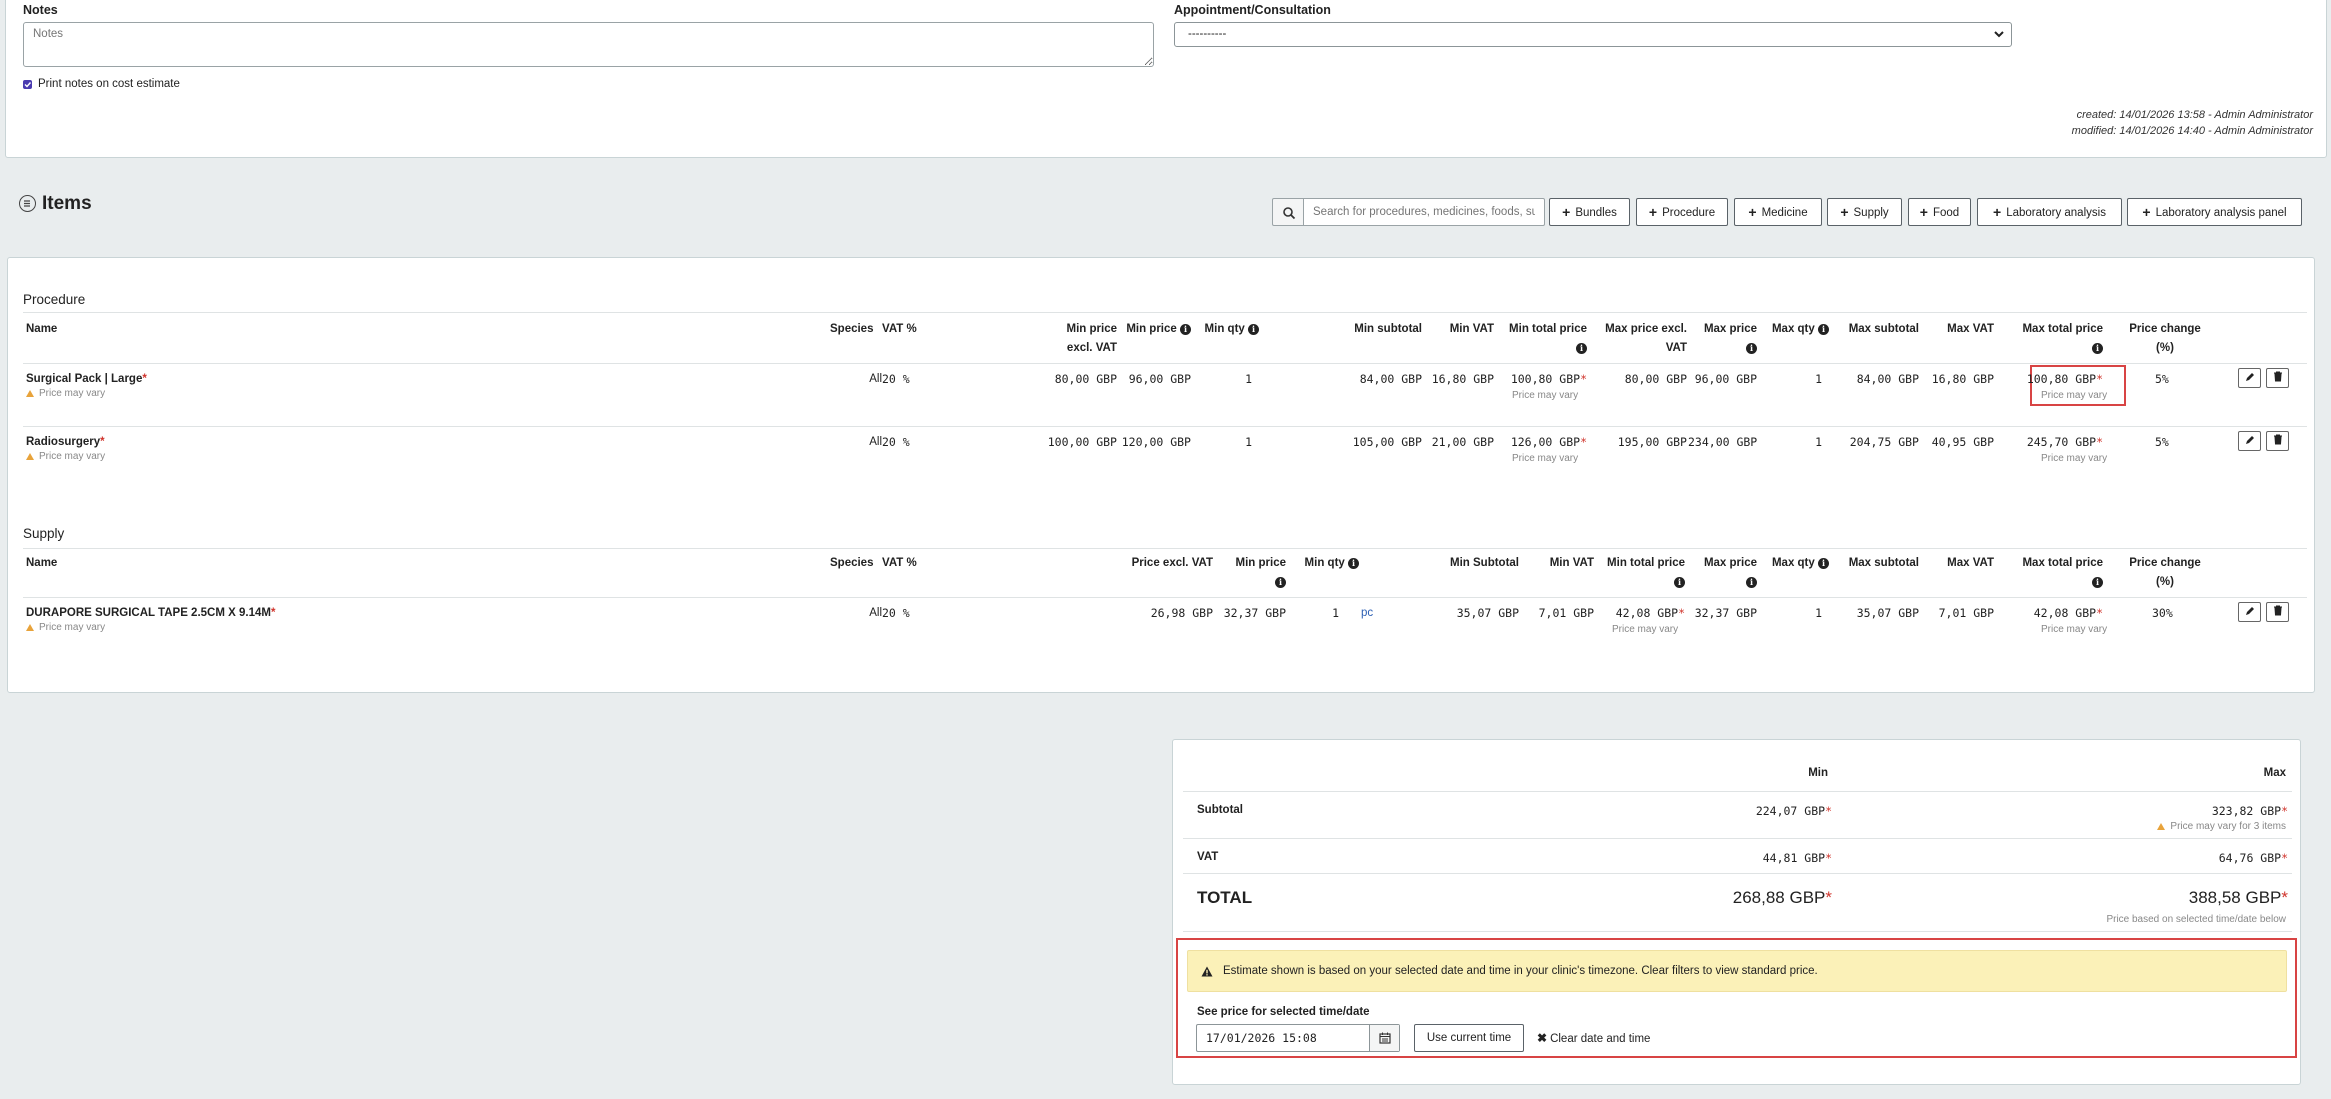  I want to click on warning-icon, so click(30, 393).